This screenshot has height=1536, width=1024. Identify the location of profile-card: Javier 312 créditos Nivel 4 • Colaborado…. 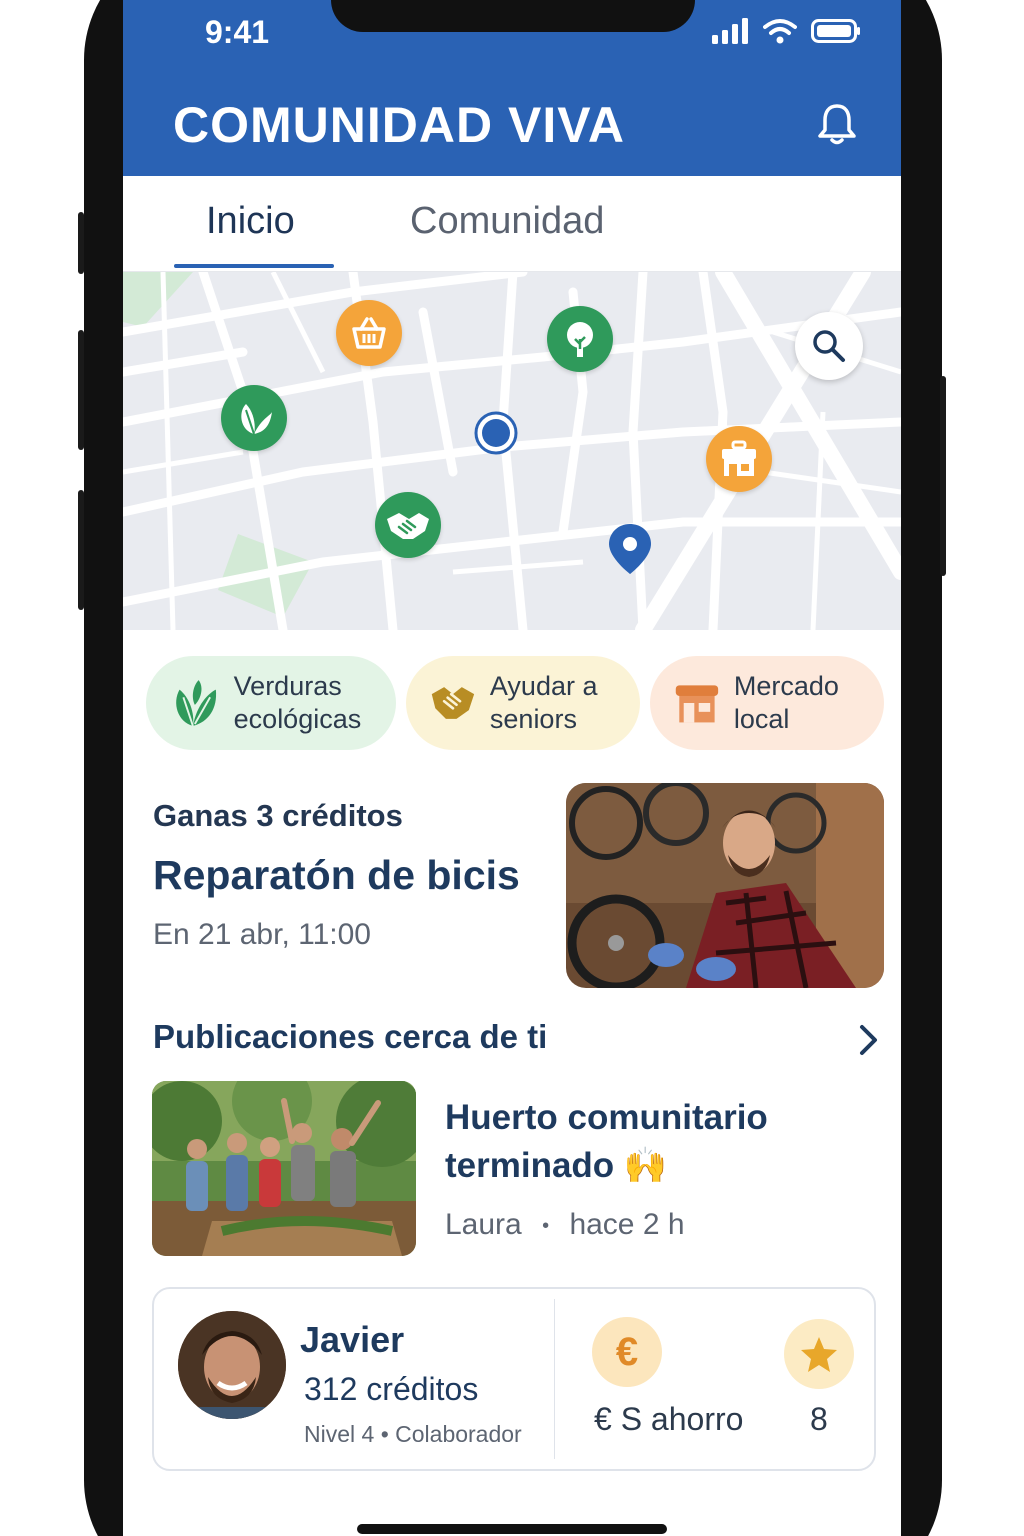
(514, 1379).